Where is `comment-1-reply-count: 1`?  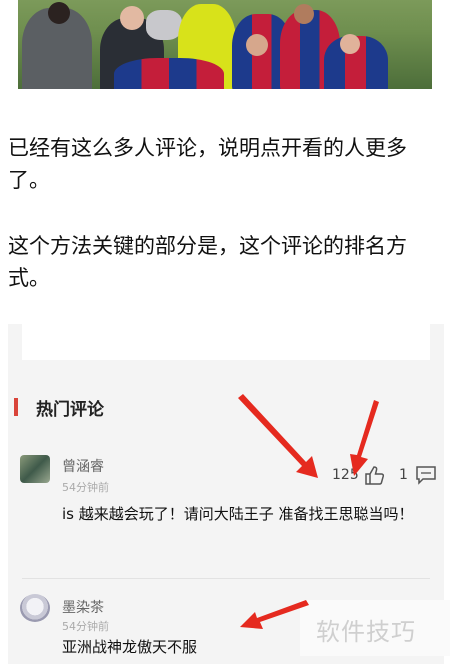 comment-1-reply-count: 1 is located at coordinates (403, 475).